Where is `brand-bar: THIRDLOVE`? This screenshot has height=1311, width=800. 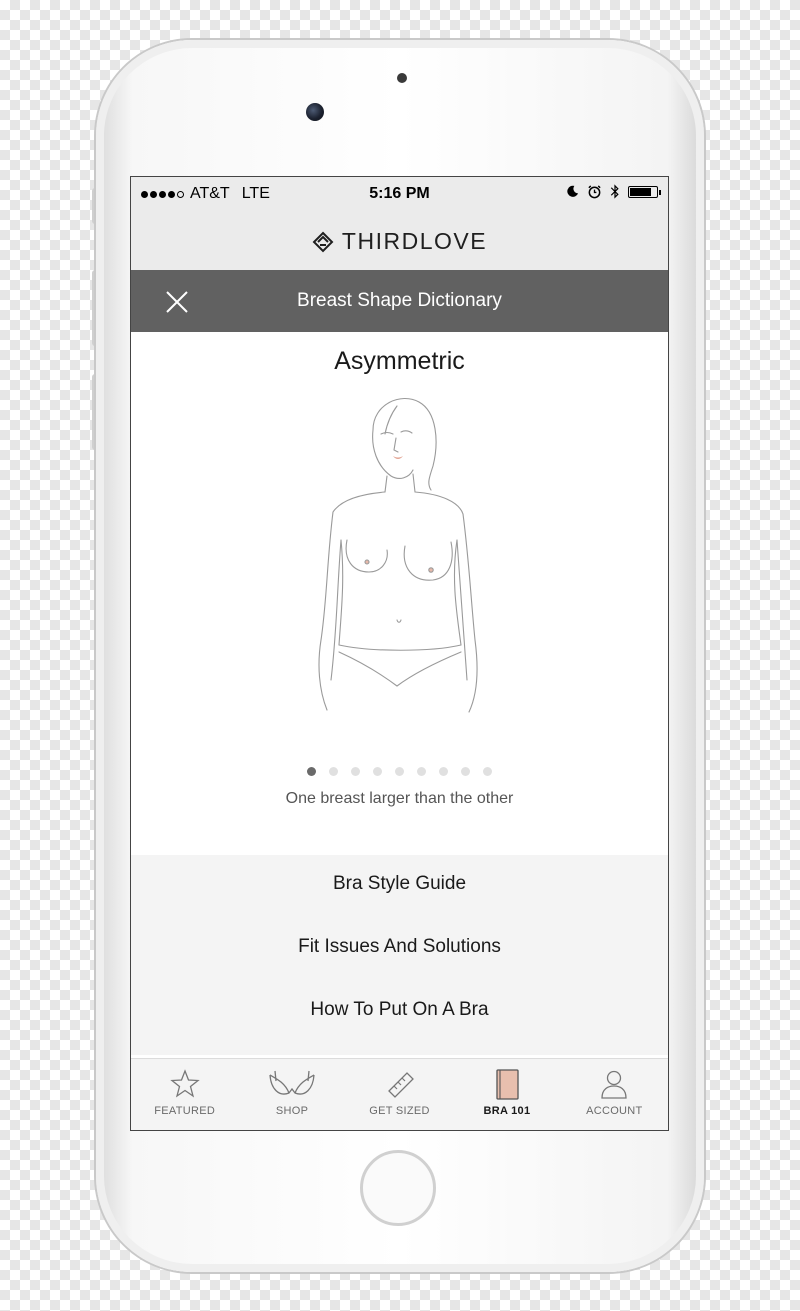 brand-bar: THIRDLOVE is located at coordinates (399, 241).